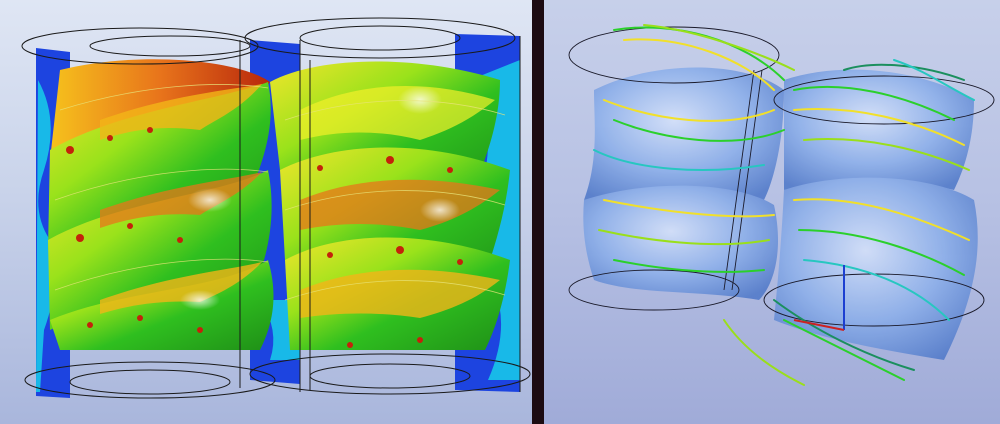 This screenshot has height=424, width=1000. I want to click on panel-divider, so click(538, 212).